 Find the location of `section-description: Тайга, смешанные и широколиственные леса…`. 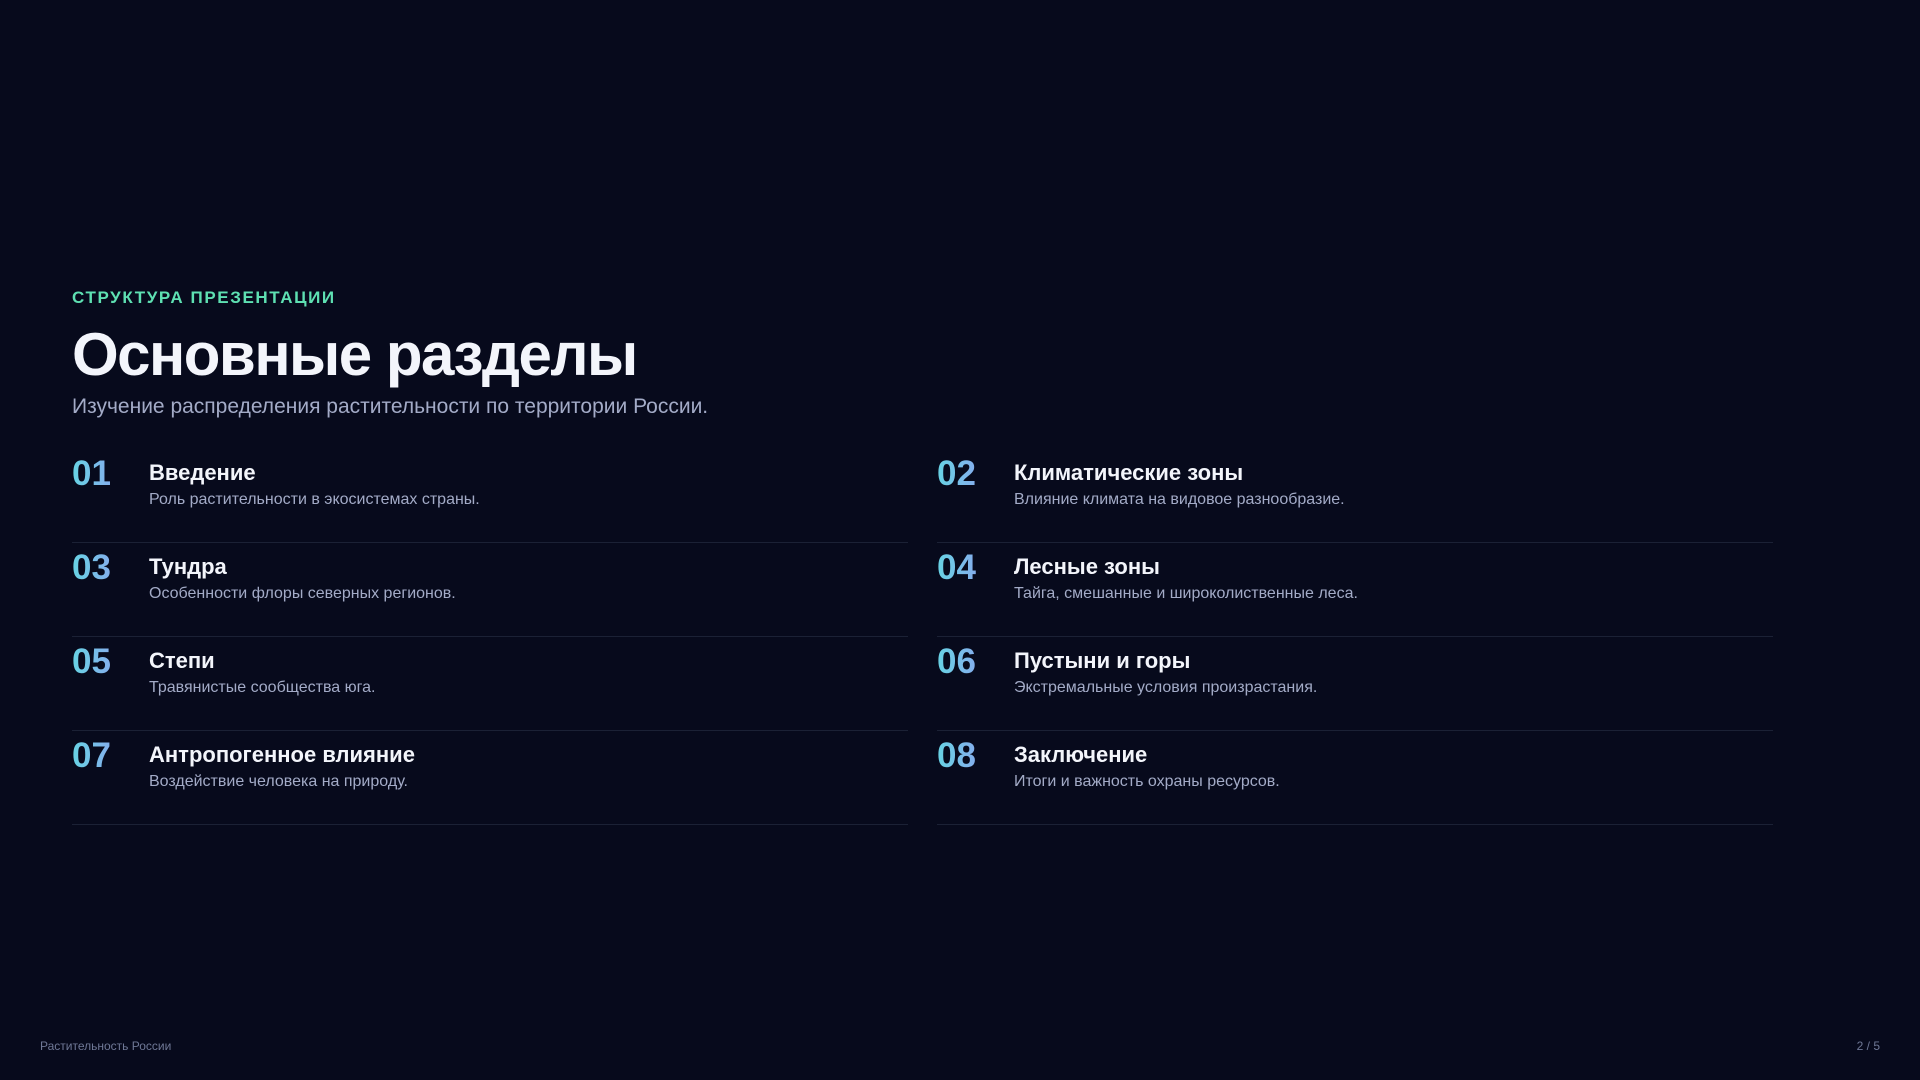

section-description: Тайга, смешанные и широколиственные леса… is located at coordinates (1186, 593).